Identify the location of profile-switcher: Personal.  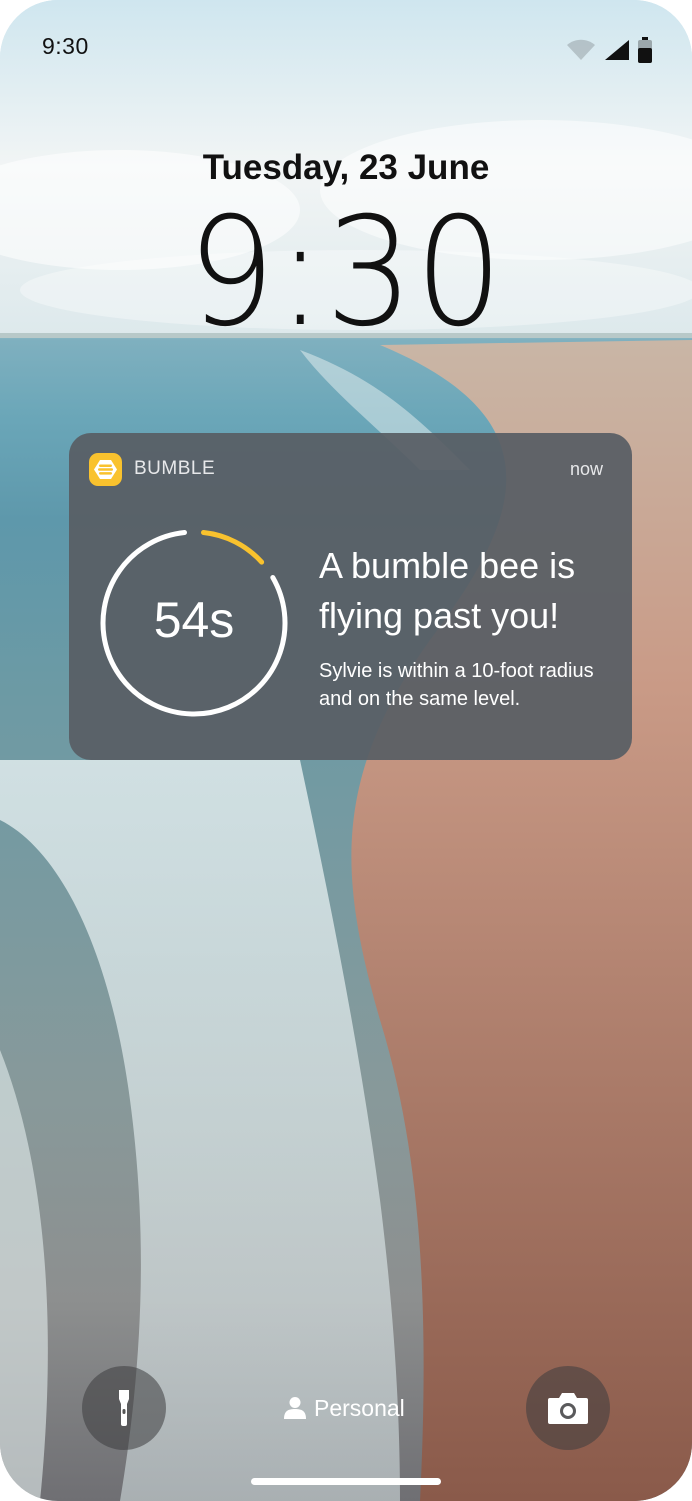
(344, 1408).